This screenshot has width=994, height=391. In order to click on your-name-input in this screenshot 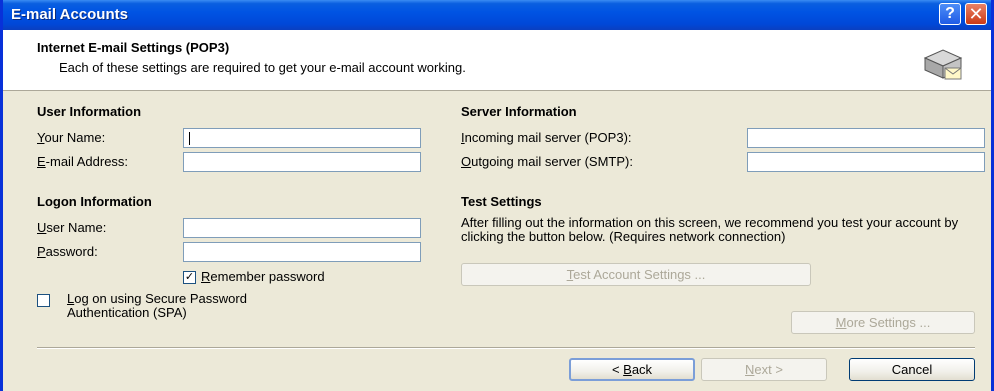, I will do `click(302, 138)`.